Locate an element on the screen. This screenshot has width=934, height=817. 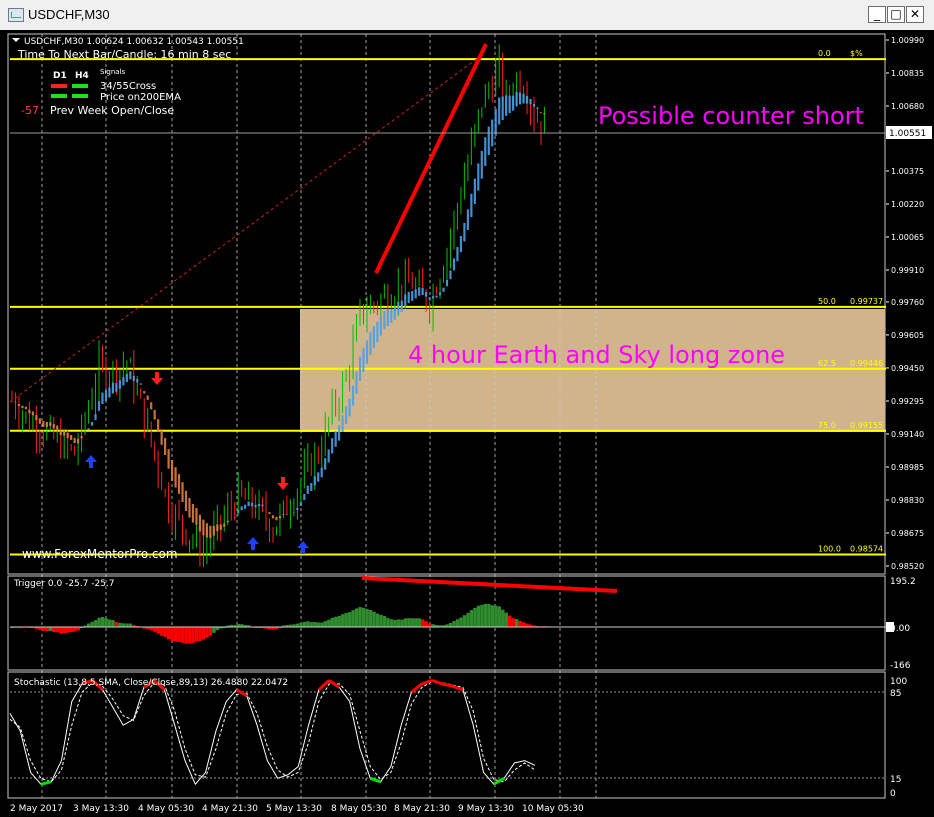
price-label: 1.00990 is located at coordinates (907, 40).